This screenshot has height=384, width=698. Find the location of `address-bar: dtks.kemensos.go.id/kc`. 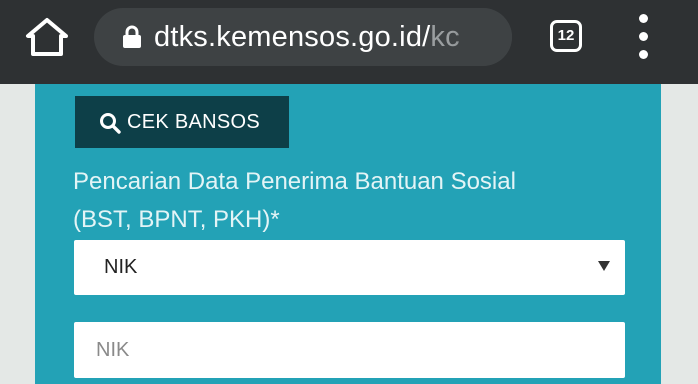

address-bar: dtks.kemensos.go.id/kc is located at coordinates (303, 37).